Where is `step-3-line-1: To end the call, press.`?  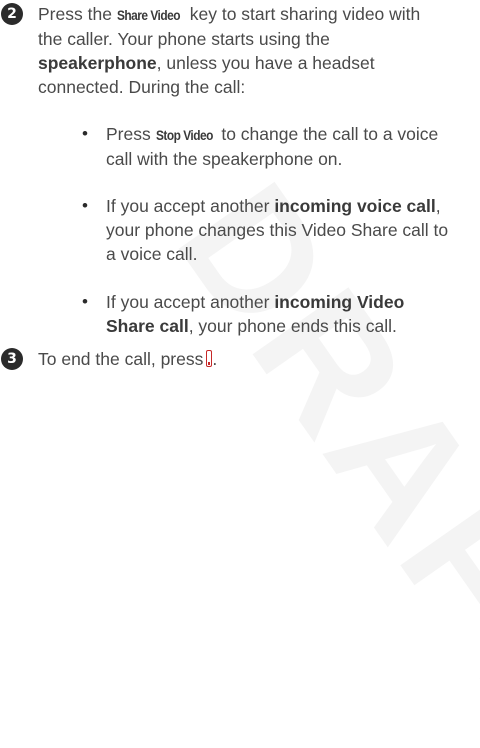
step-3-line-1: To end the call, press. is located at coordinates (253, 359).